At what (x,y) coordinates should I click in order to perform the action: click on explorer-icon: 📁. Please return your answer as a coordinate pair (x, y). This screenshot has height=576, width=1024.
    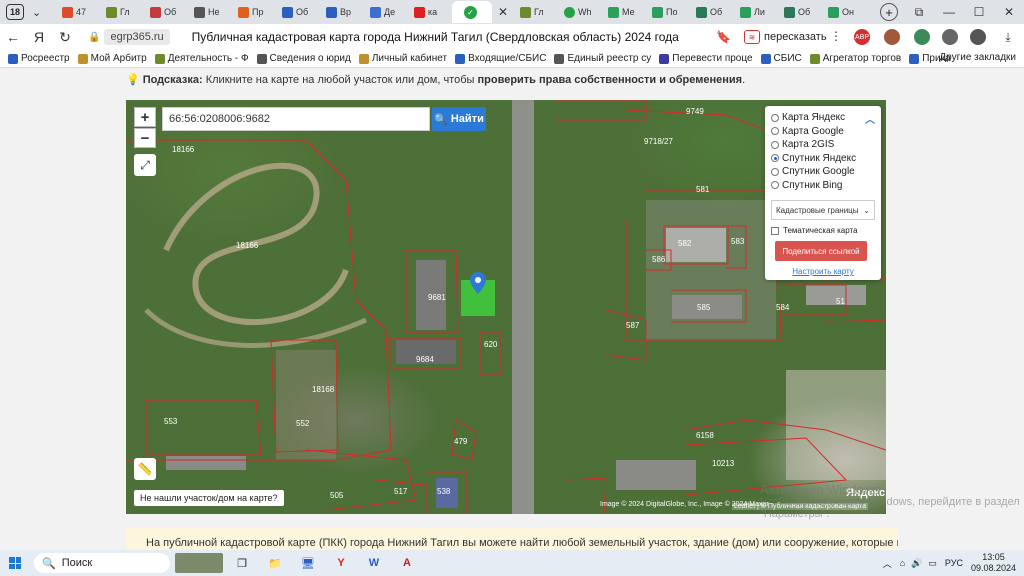
    Looking at the image, I should click on (275, 563).